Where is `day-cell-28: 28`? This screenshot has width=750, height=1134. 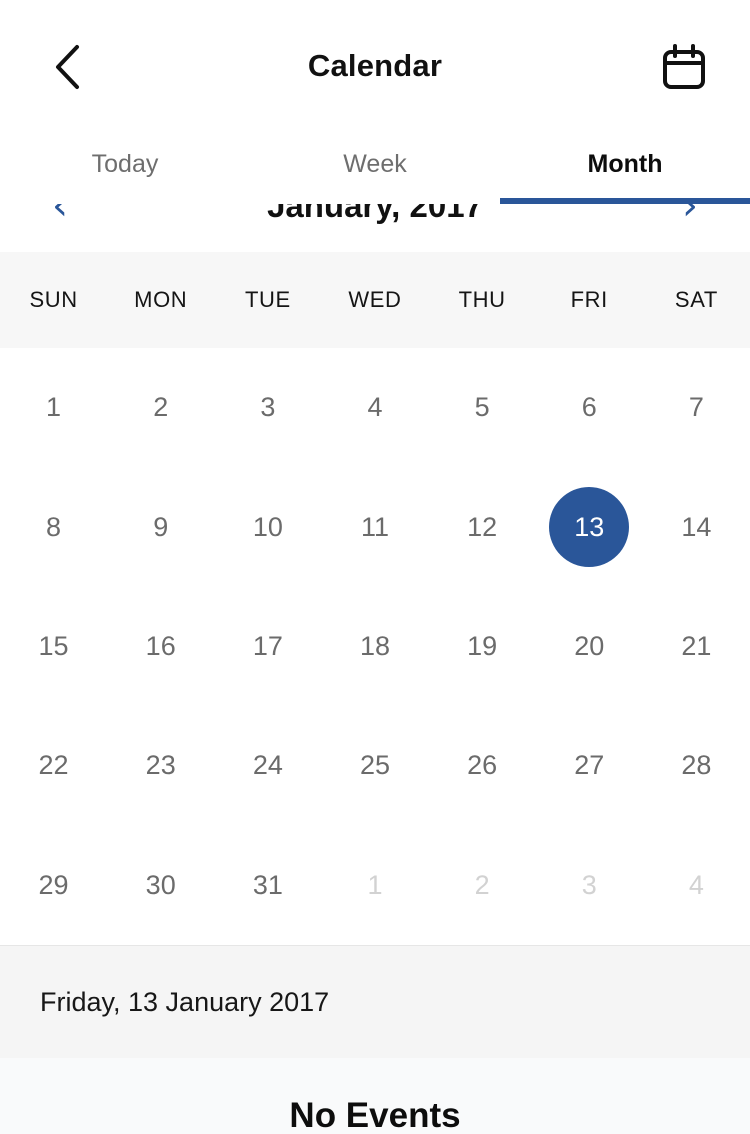
day-cell-28: 28 is located at coordinates (696, 766).